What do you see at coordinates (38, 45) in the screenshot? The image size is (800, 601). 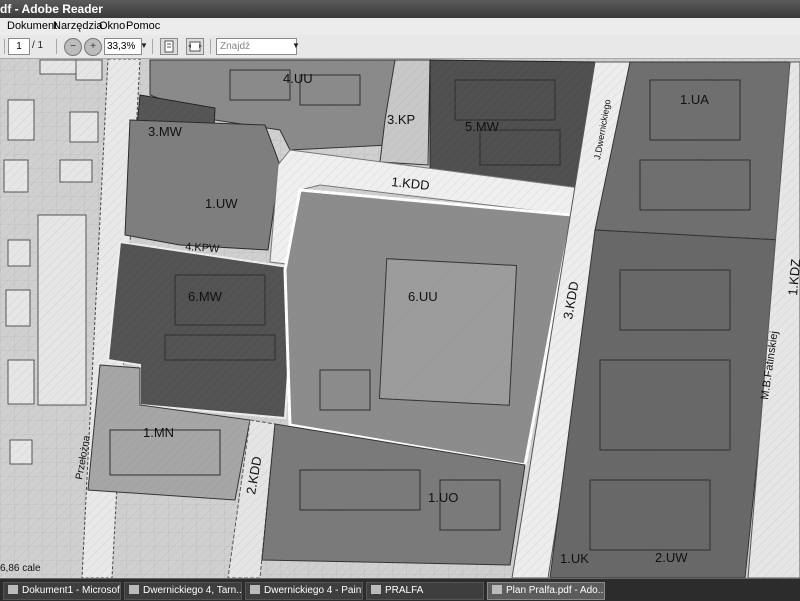 I see `page-total-label: / 1` at bounding box center [38, 45].